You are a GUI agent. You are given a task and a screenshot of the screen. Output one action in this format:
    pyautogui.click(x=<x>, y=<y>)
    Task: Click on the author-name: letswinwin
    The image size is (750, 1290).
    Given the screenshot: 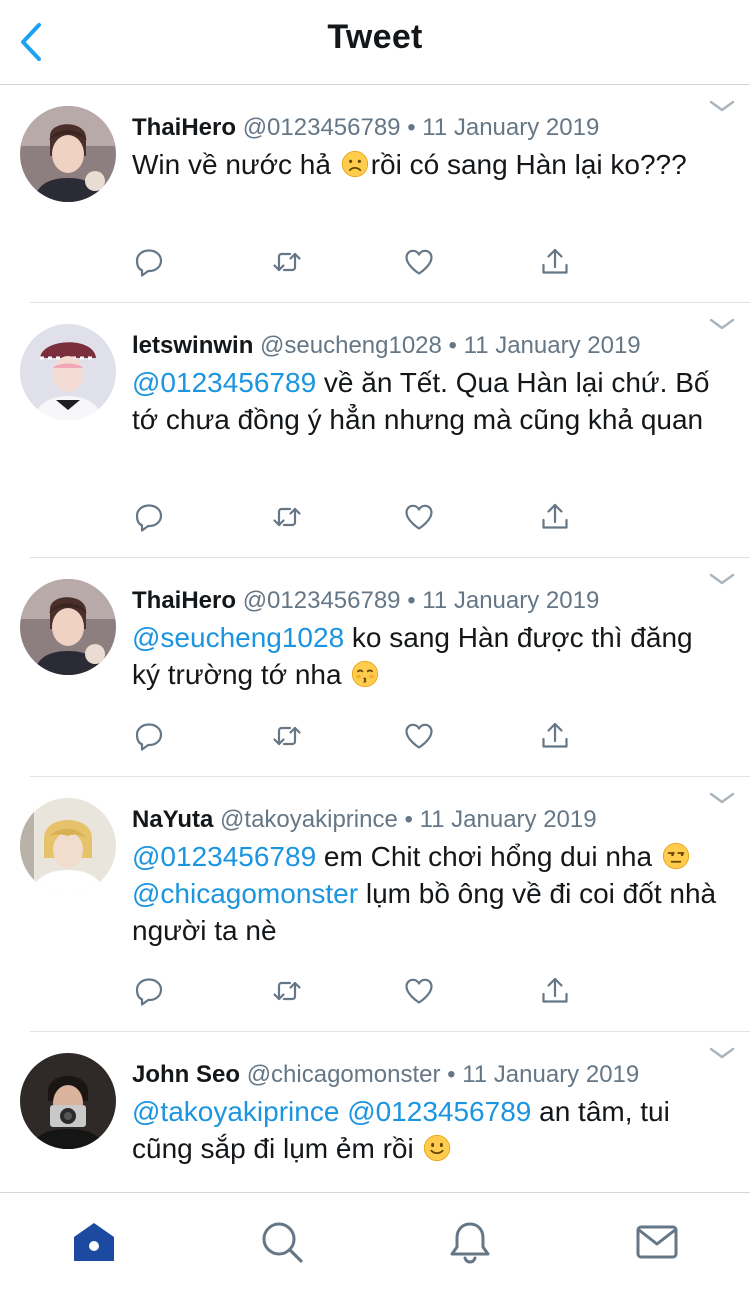 What is the action you would take?
    pyautogui.click(x=192, y=345)
    